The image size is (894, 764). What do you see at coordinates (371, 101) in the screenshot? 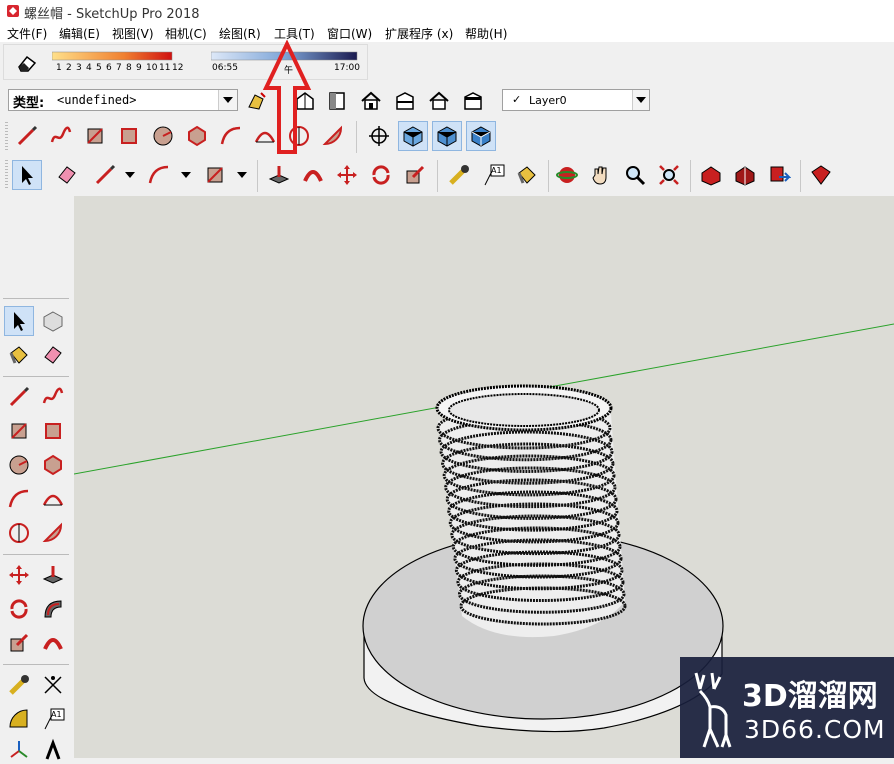
I see `view-front-button` at bounding box center [371, 101].